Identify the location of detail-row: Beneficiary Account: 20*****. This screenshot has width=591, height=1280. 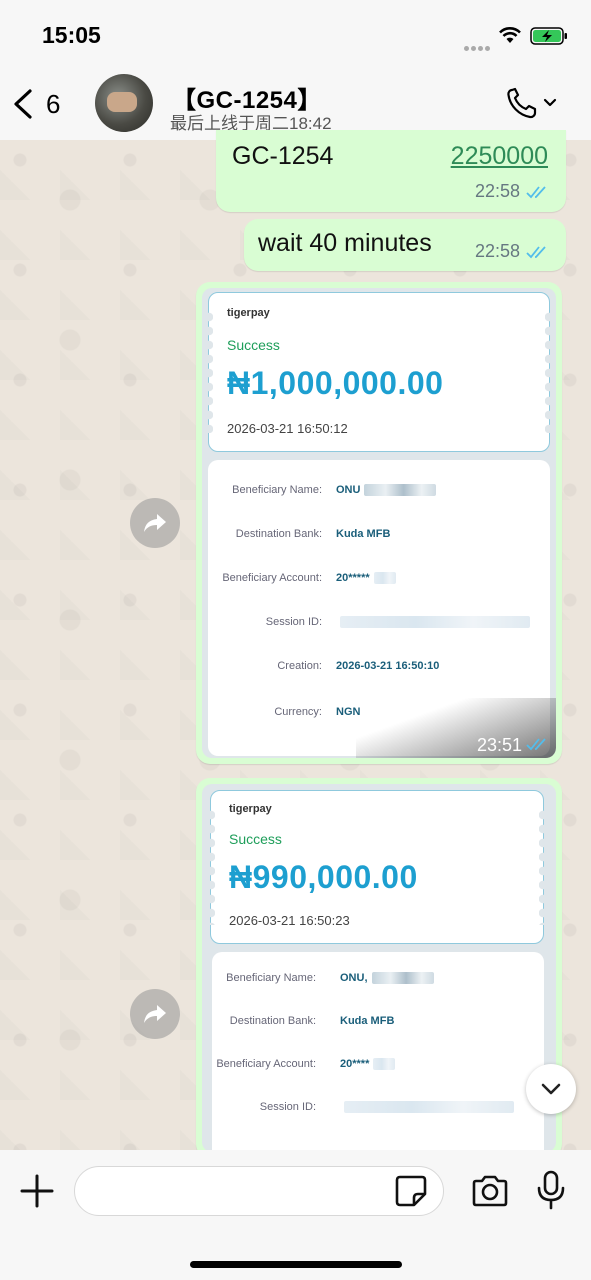
(379, 582).